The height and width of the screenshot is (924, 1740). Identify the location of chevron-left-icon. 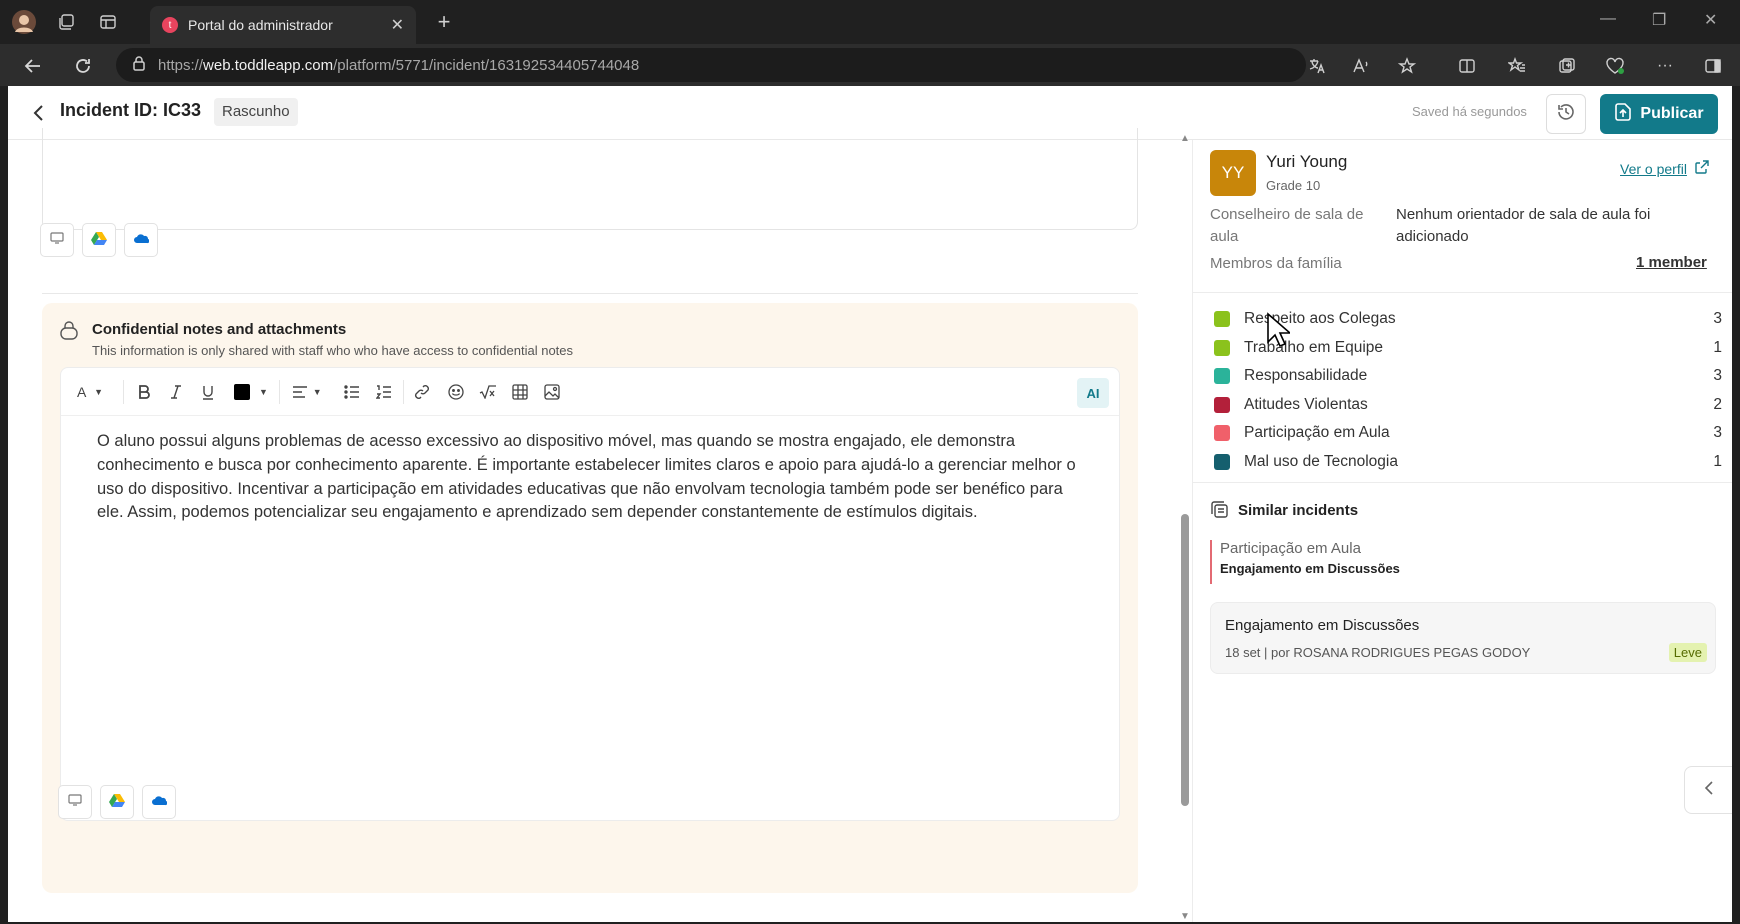
(1709, 790).